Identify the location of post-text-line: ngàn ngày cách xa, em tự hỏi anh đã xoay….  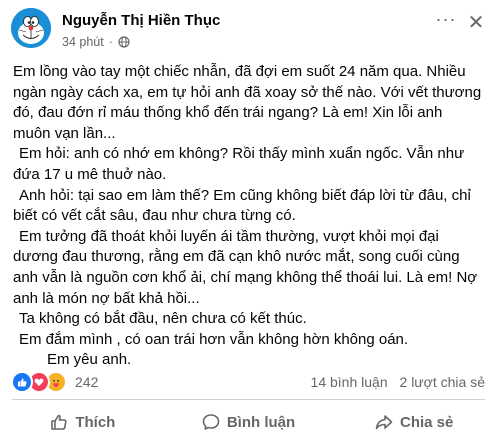
(247, 92).